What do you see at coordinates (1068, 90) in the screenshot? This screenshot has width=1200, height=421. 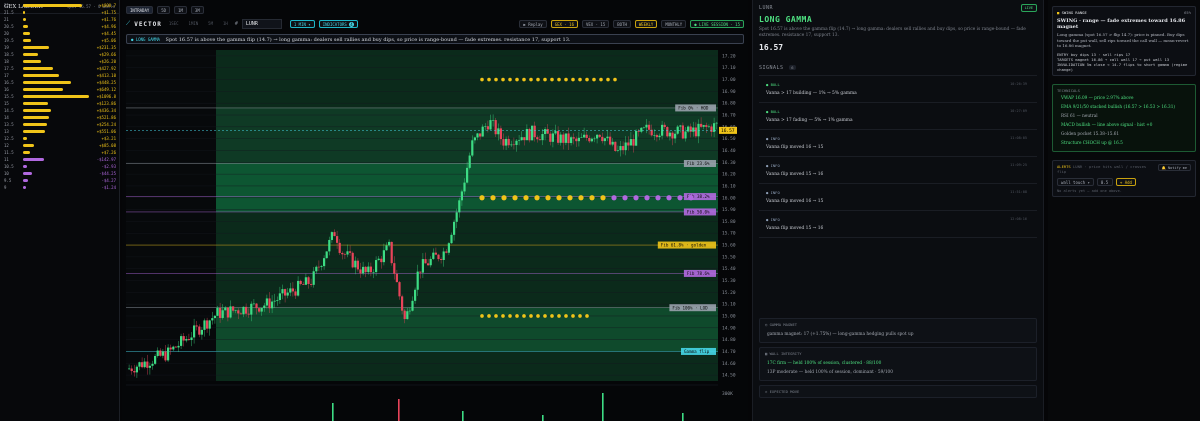 I see `technicals-title: TECHNICALS` at bounding box center [1068, 90].